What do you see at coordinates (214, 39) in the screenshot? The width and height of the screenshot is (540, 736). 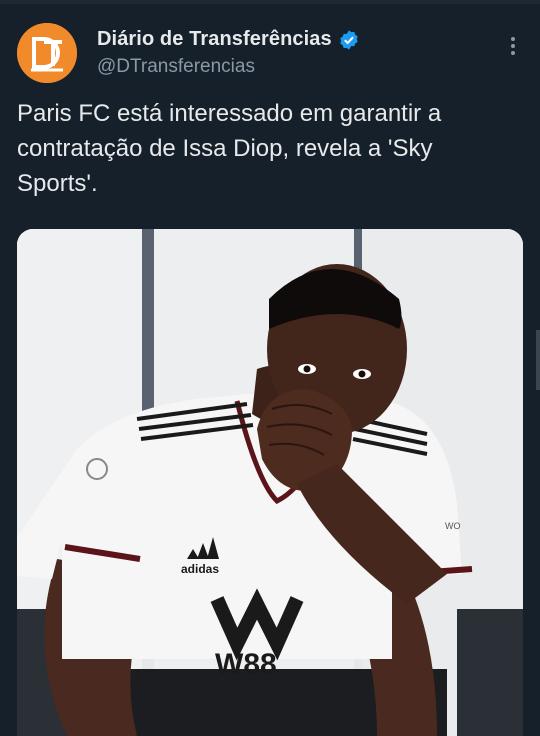 I see `display-name: Diário de Transferências` at bounding box center [214, 39].